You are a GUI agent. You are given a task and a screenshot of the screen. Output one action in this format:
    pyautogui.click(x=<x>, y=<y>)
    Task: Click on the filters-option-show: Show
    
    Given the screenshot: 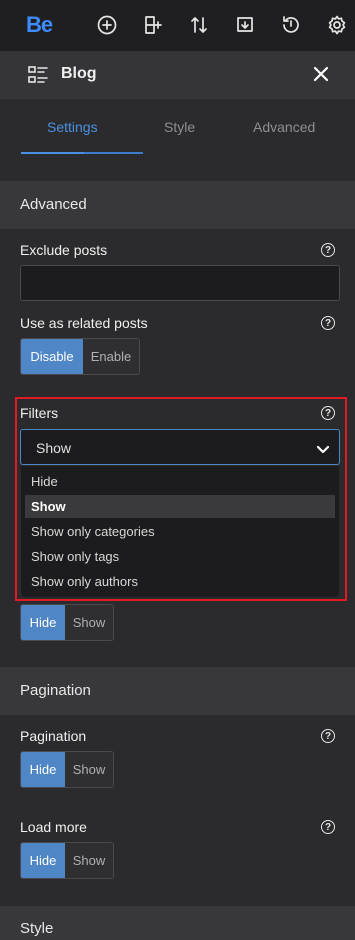 What is the action you would take?
    pyautogui.click(x=180, y=506)
    